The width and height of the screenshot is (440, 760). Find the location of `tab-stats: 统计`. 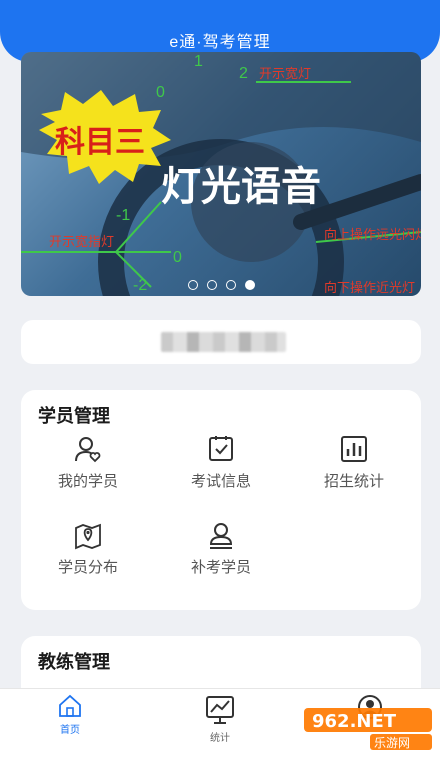

tab-stats: 统计 is located at coordinates (220, 724).